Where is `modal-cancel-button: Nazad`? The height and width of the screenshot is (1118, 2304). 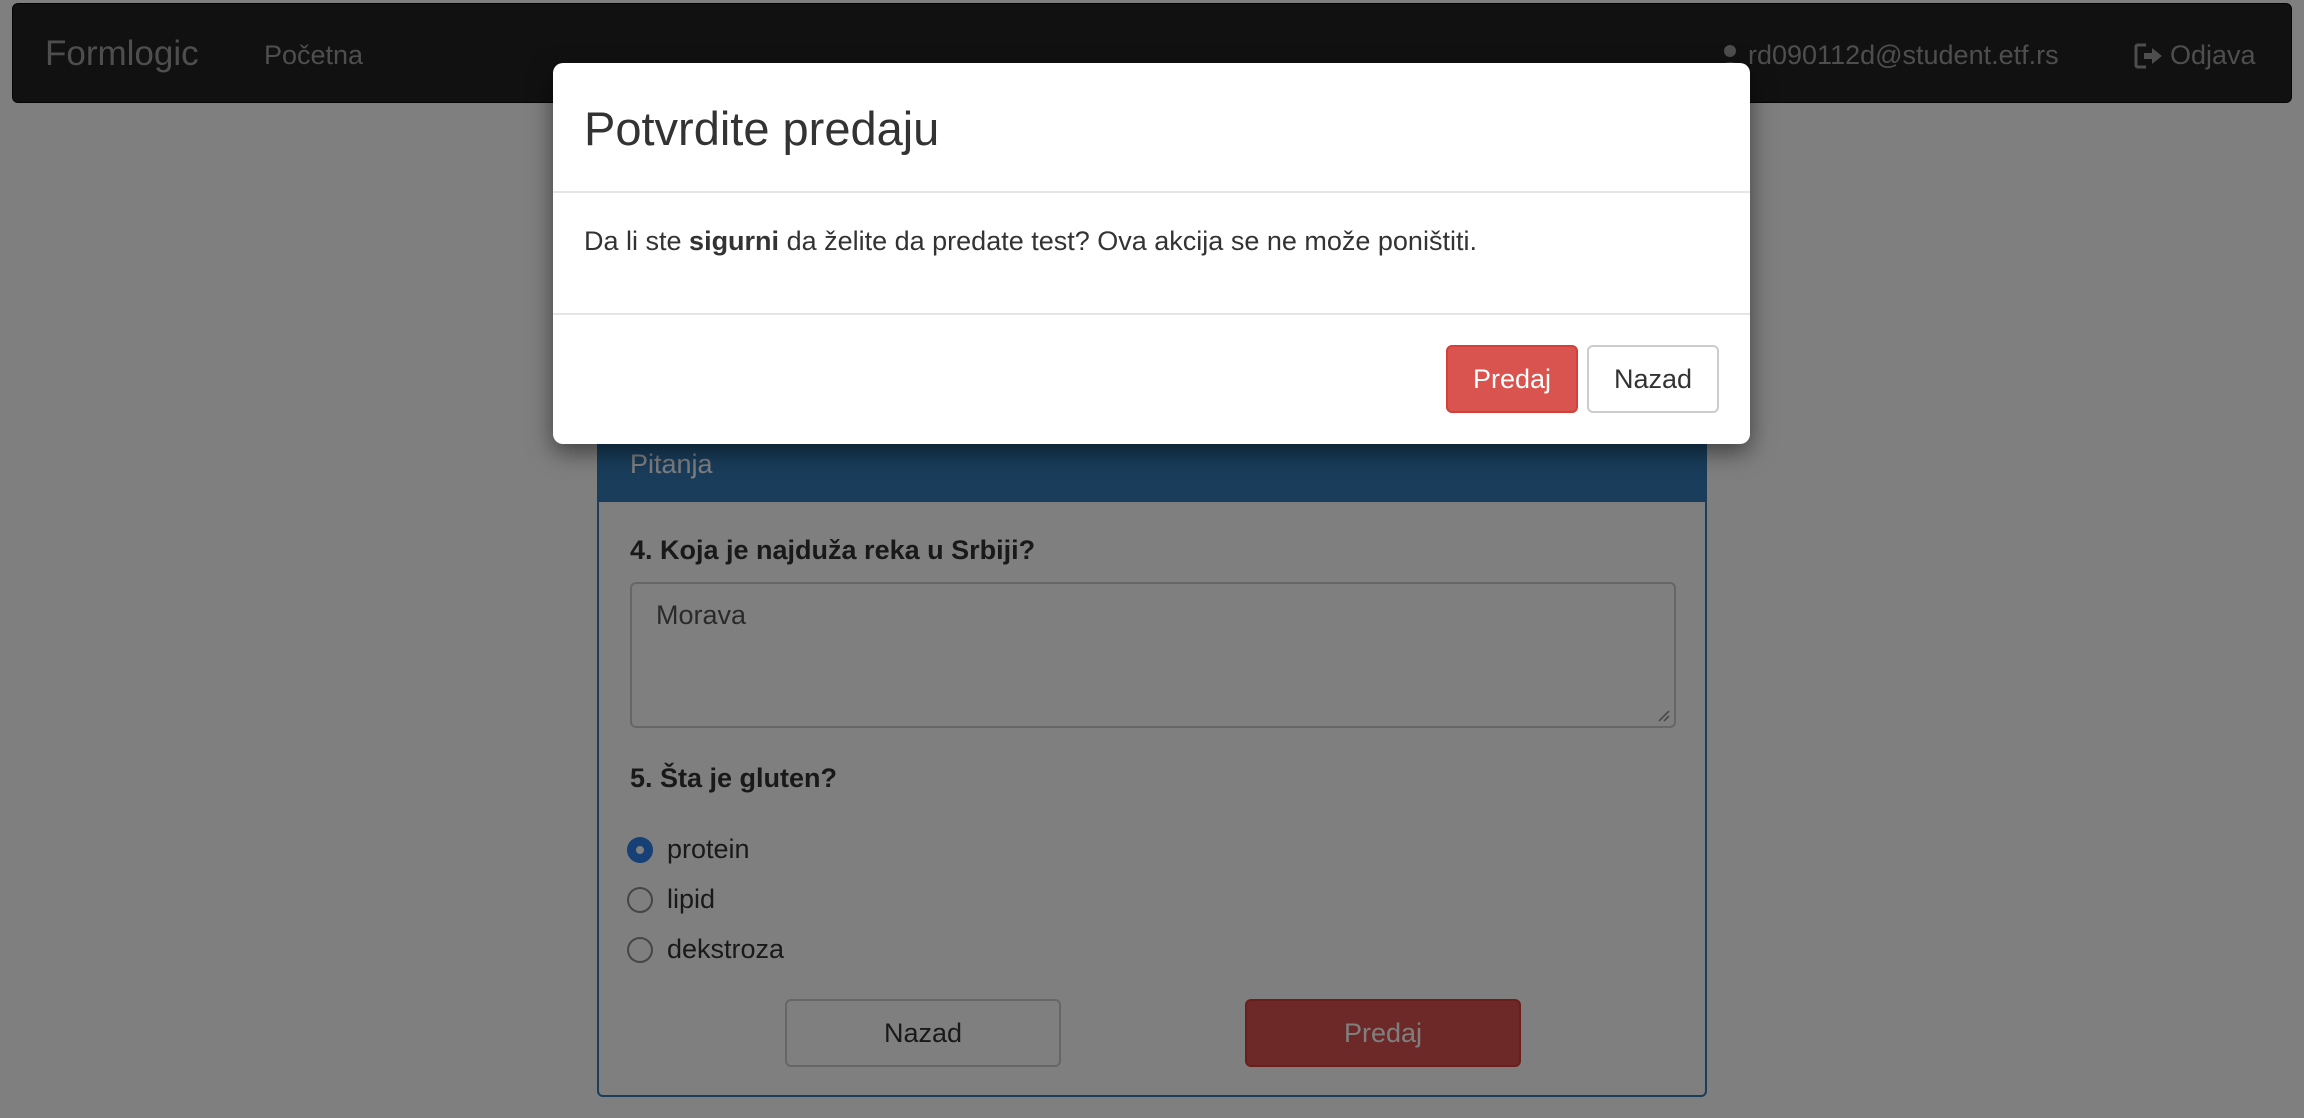
modal-cancel-button: Nazad is located at coordinates (1653, 379).